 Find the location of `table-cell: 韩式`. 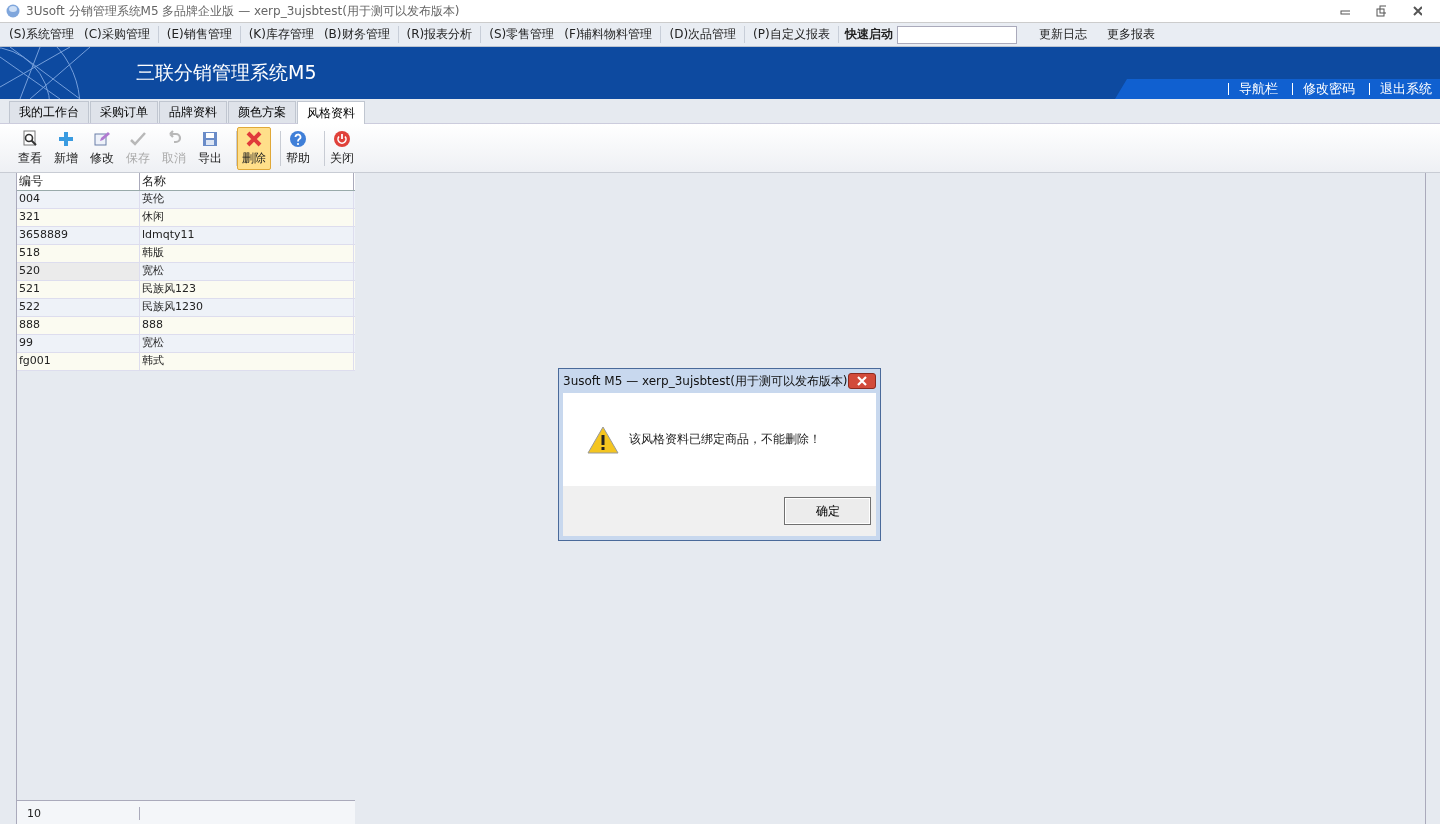

table-cell: 韩式 is located at coordinates (247, 361).